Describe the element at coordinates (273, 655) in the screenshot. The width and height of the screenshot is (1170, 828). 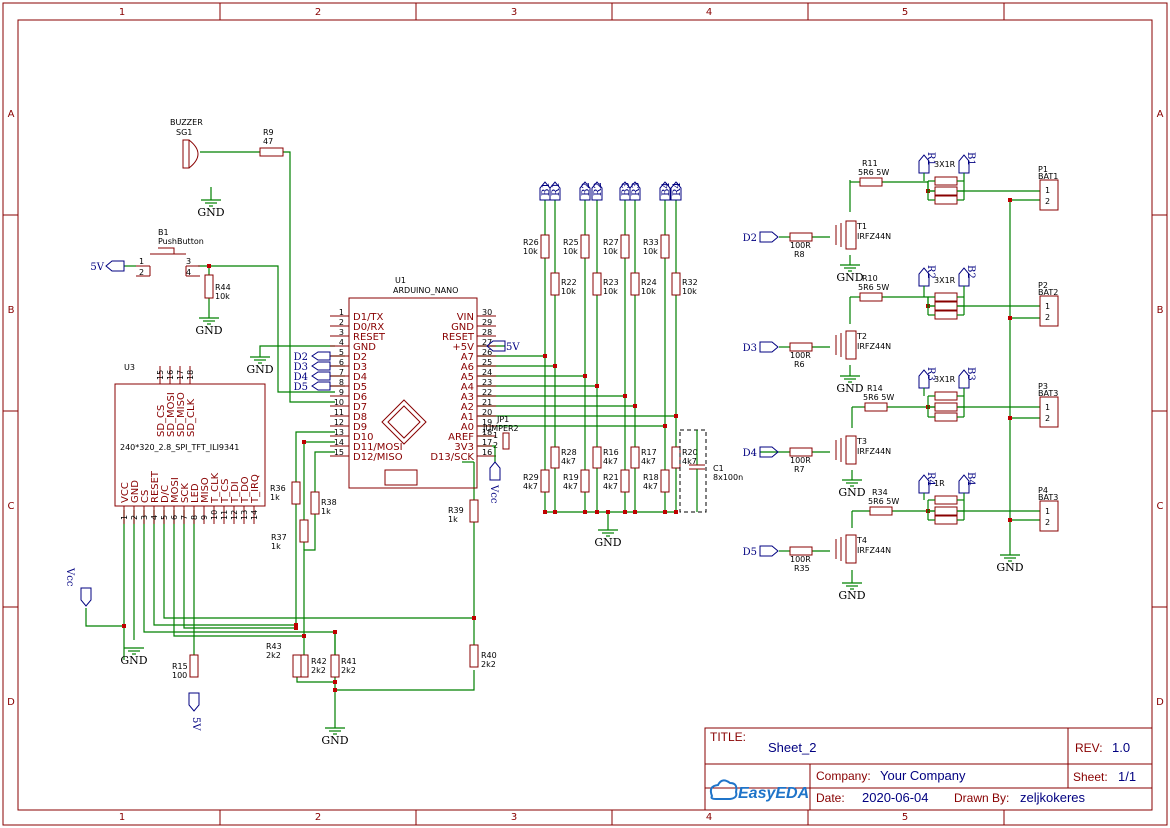
I see `resistor-value: 2k2` at that location.